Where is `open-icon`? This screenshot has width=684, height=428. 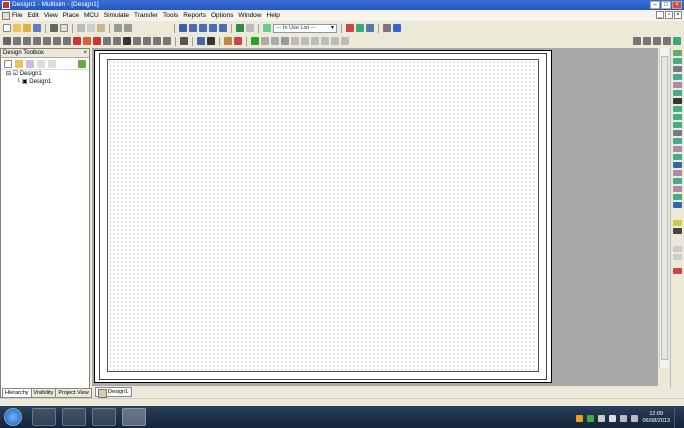 open-icon is located at coordinates (17, 28).